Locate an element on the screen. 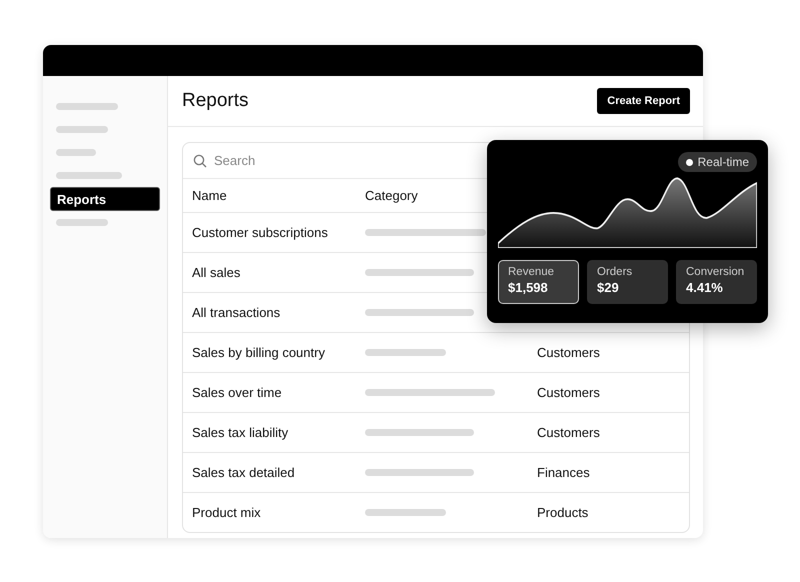 This screenshot has width=800, height=582. page-title: Reports is located at coordinates (215, 101).